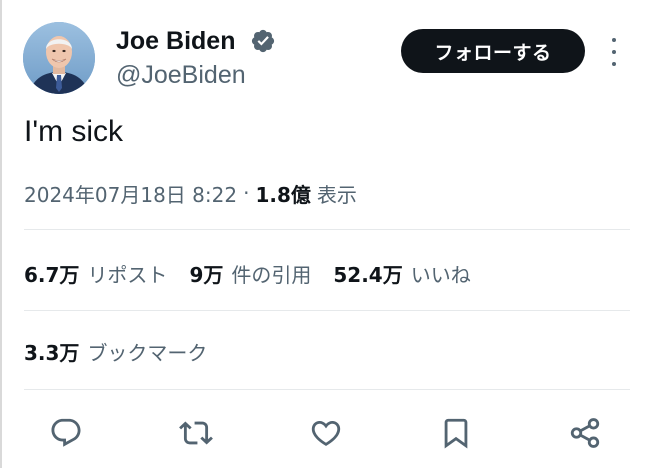 The width and height of the screenshot is (650, 468). I want to click on like-icon, so click(326, 433).